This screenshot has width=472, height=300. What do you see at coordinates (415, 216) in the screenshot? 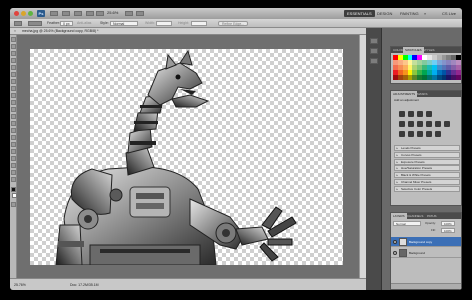
I see `tab-channels: CHANNELS` at bounding box center [415, 216].